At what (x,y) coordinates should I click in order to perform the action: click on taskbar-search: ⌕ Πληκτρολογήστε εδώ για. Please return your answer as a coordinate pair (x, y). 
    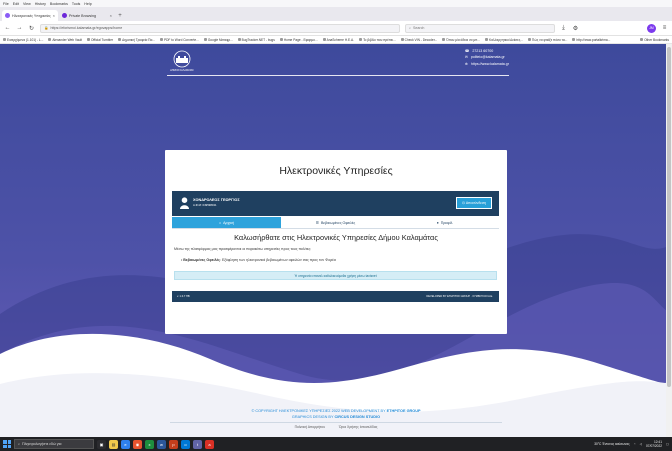
    Looking at the image, I should click on (54, 444).